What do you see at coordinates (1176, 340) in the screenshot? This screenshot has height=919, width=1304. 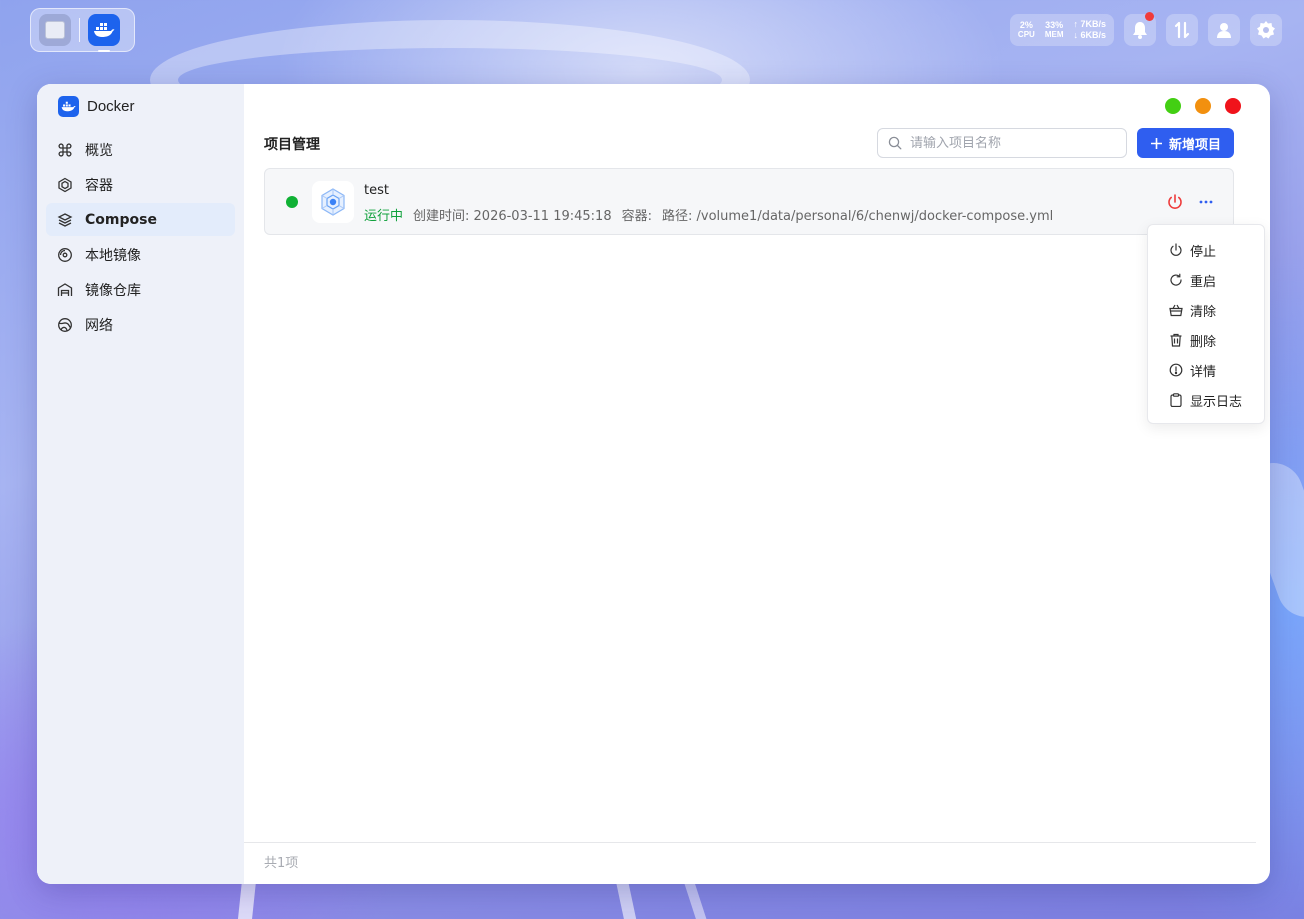 I see `trash-icon` at bounding box center [1176, 340].